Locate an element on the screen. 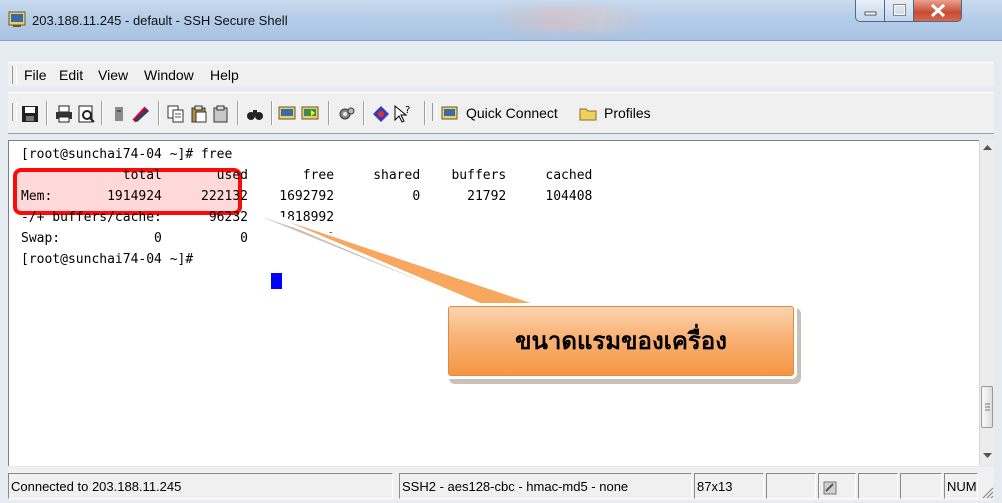 The width and height of the screenshot is (1002, 503). new-file-transfer-icon is located at coordinates (311, 114).